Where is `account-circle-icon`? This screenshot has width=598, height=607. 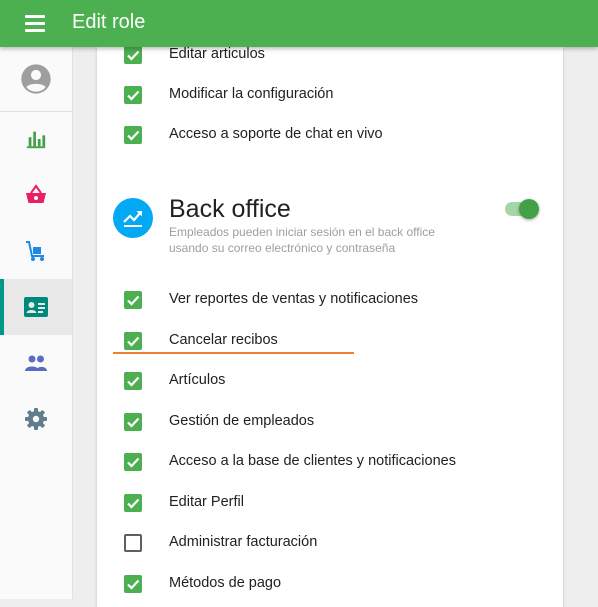
account-circle-icon is located at coordinates (36, 79).